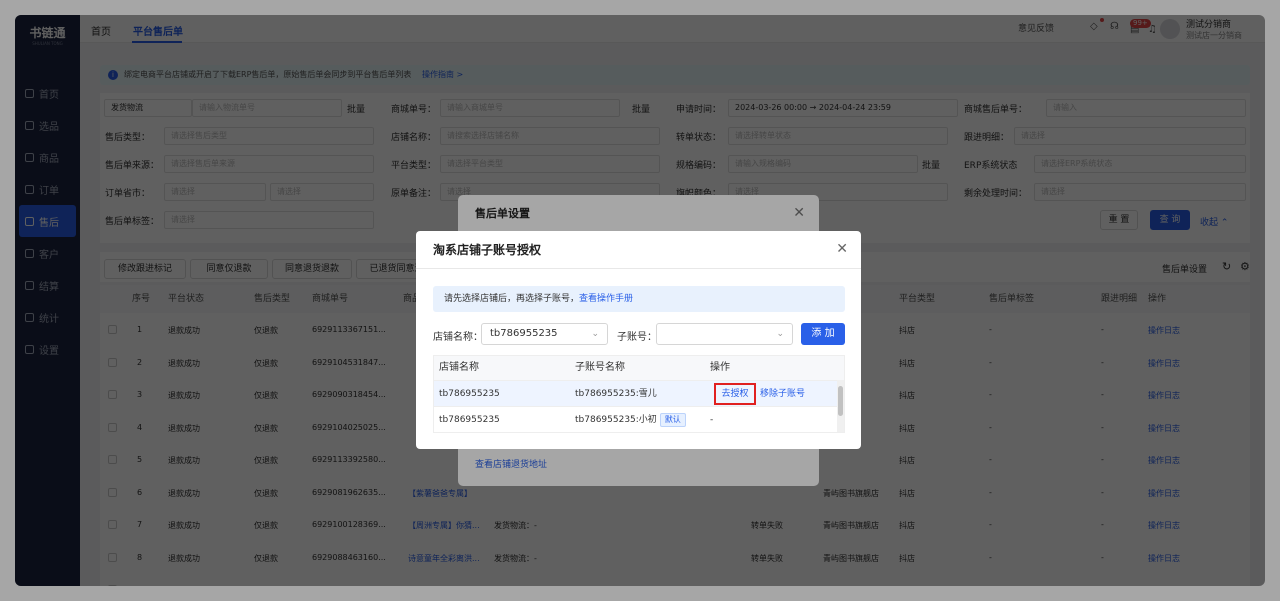 Image resolution: width=1280 pixels, height=601 pixels. What do you see at coordinates (840, 401) in the screenshot?
I see `scrollbar-thumb` at bounding box center [840, 401].